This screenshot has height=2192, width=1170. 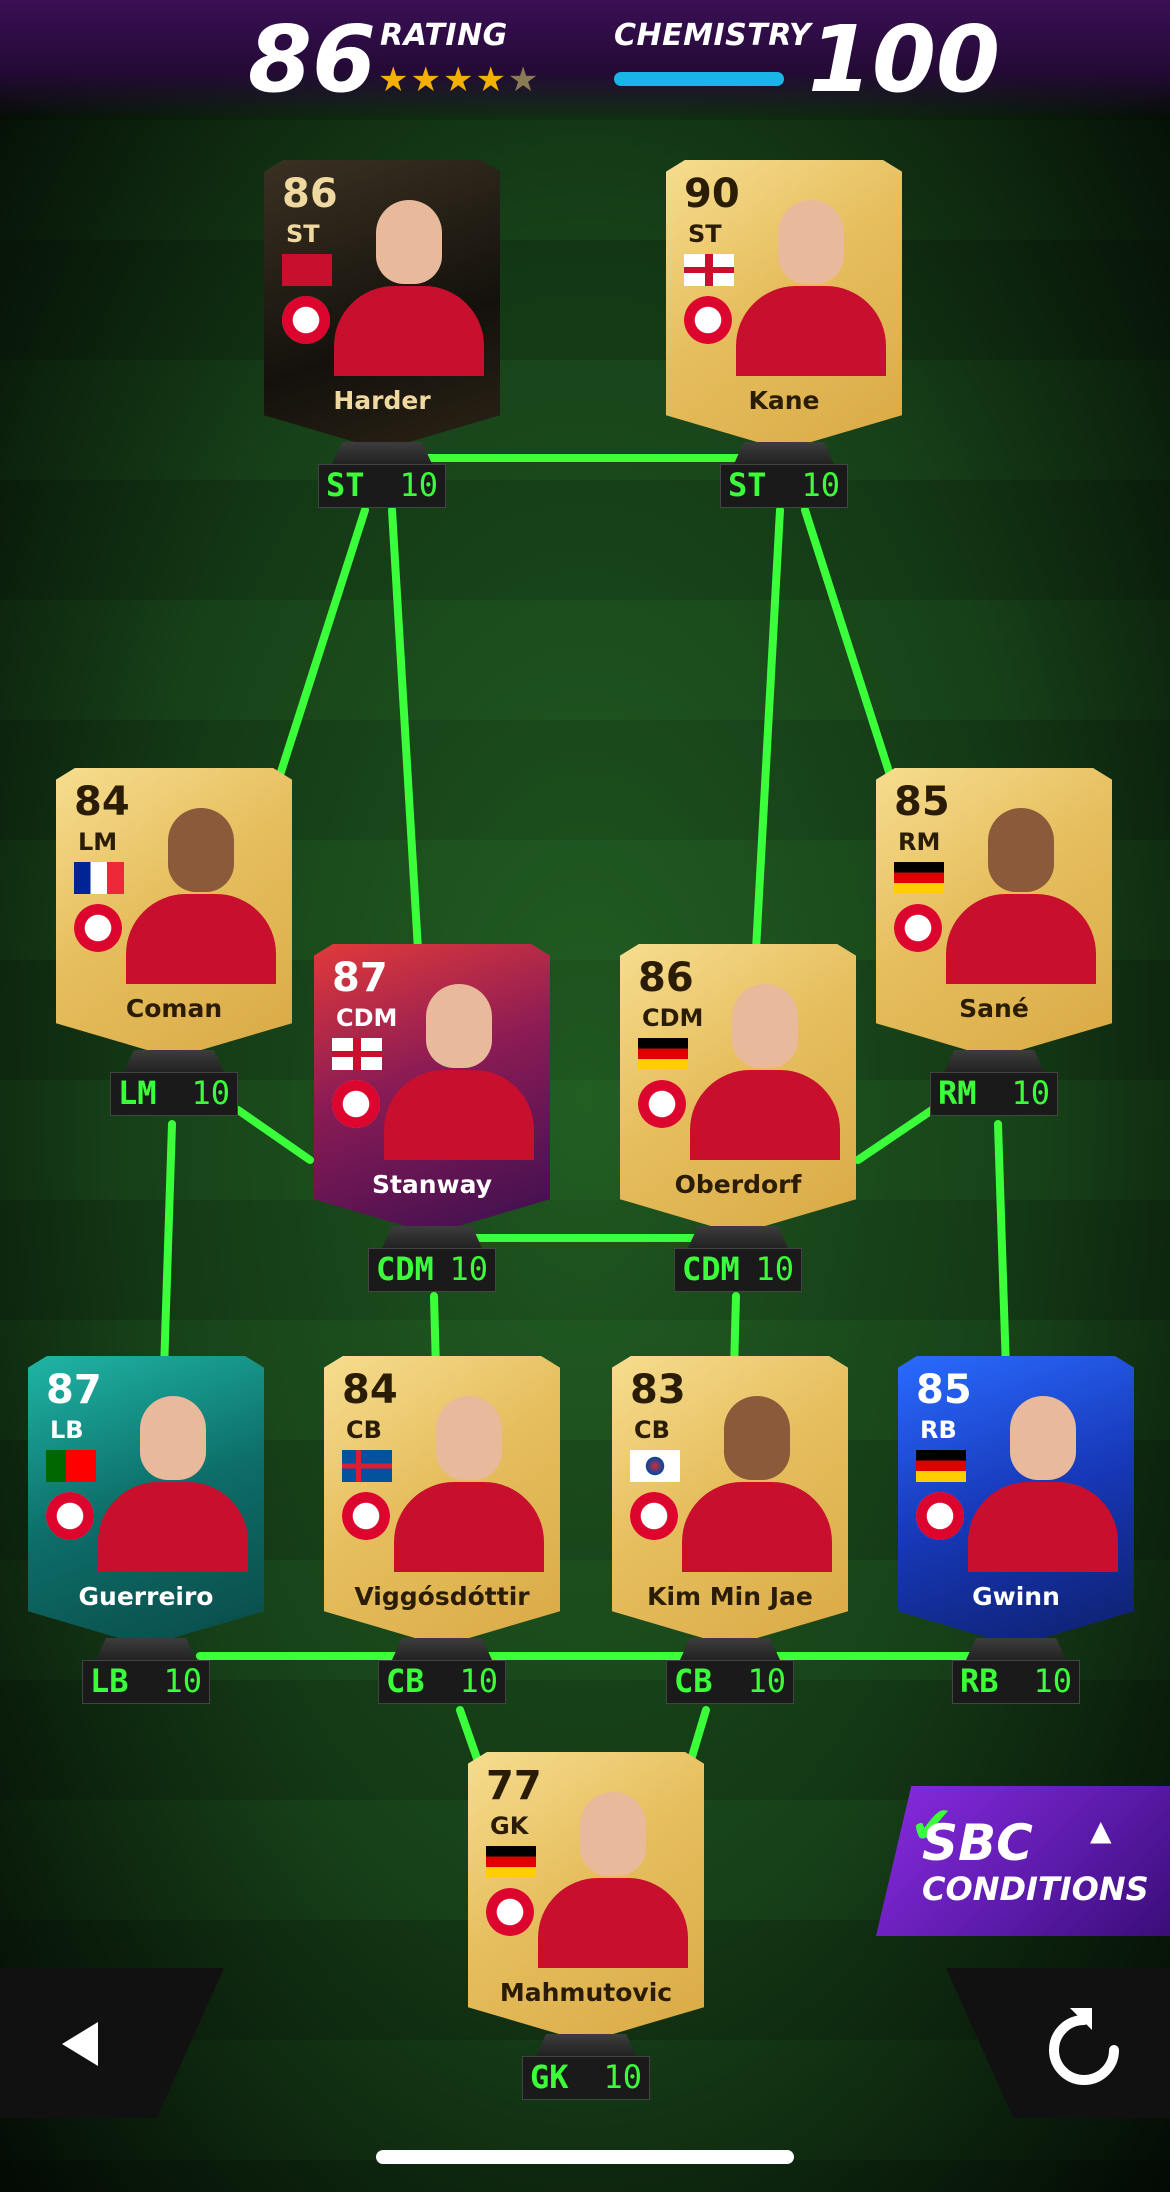 I want to click on position-slot-harder: ST 10, so click(x=382, y=476).